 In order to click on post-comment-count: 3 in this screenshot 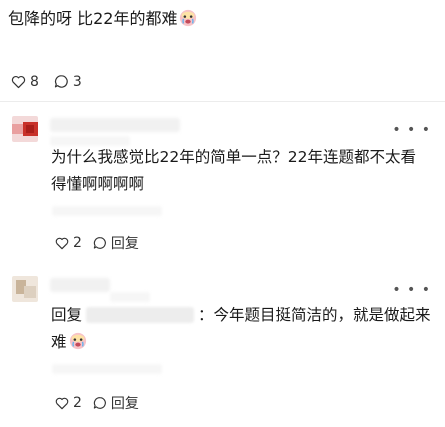, I will do `click(77, 81)`.